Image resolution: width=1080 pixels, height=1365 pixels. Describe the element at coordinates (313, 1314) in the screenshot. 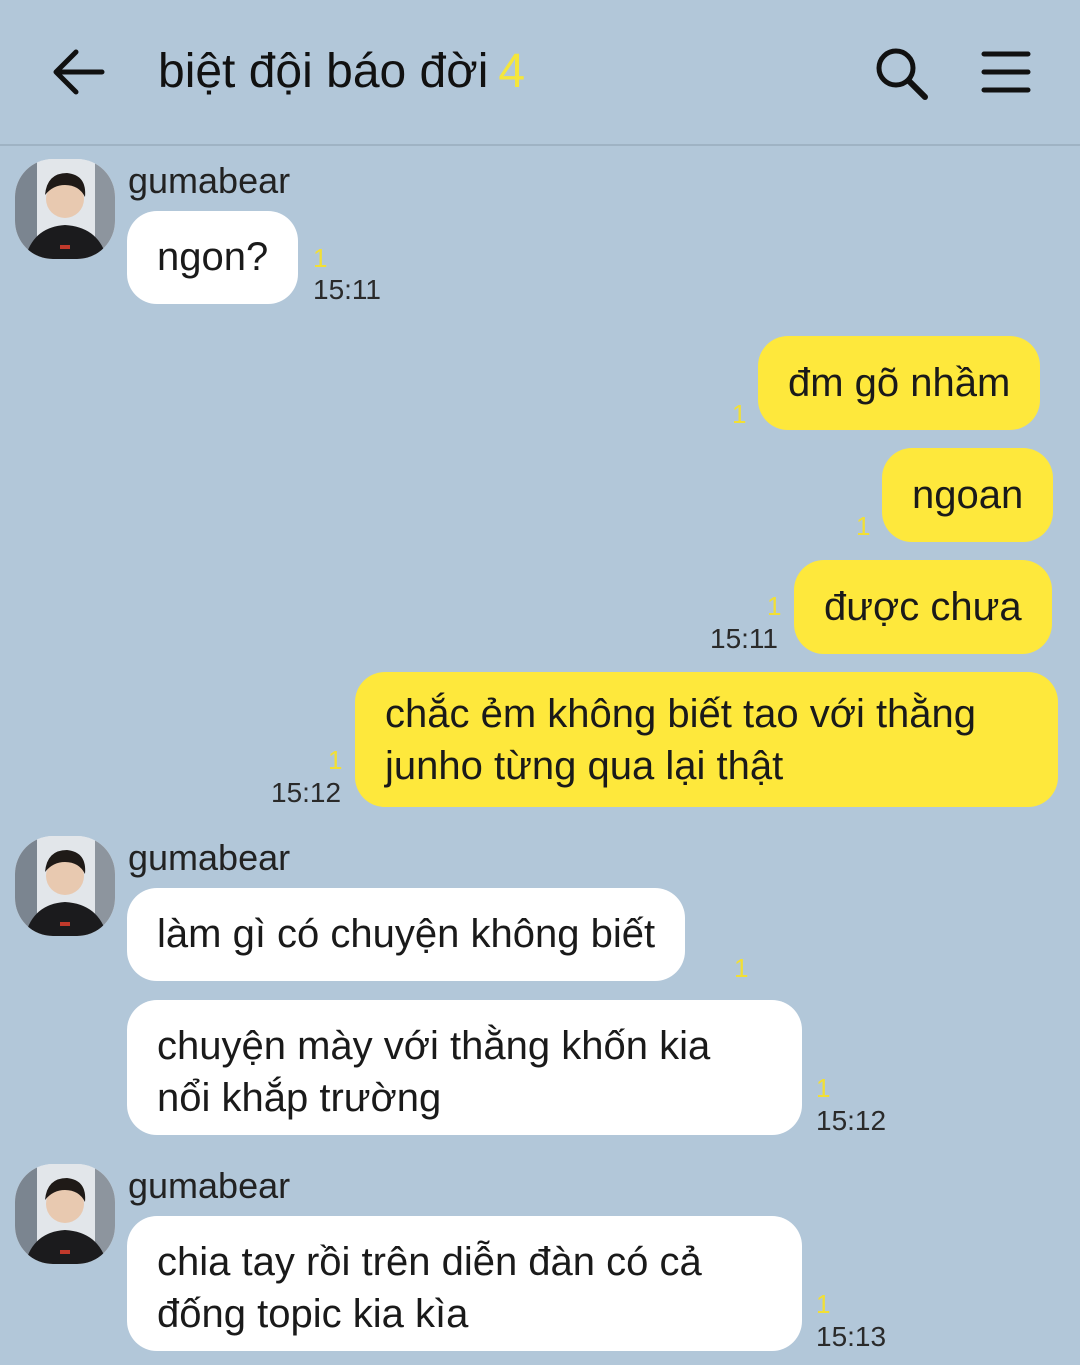

I see `message-line: đống topic kia kìa` at that location.